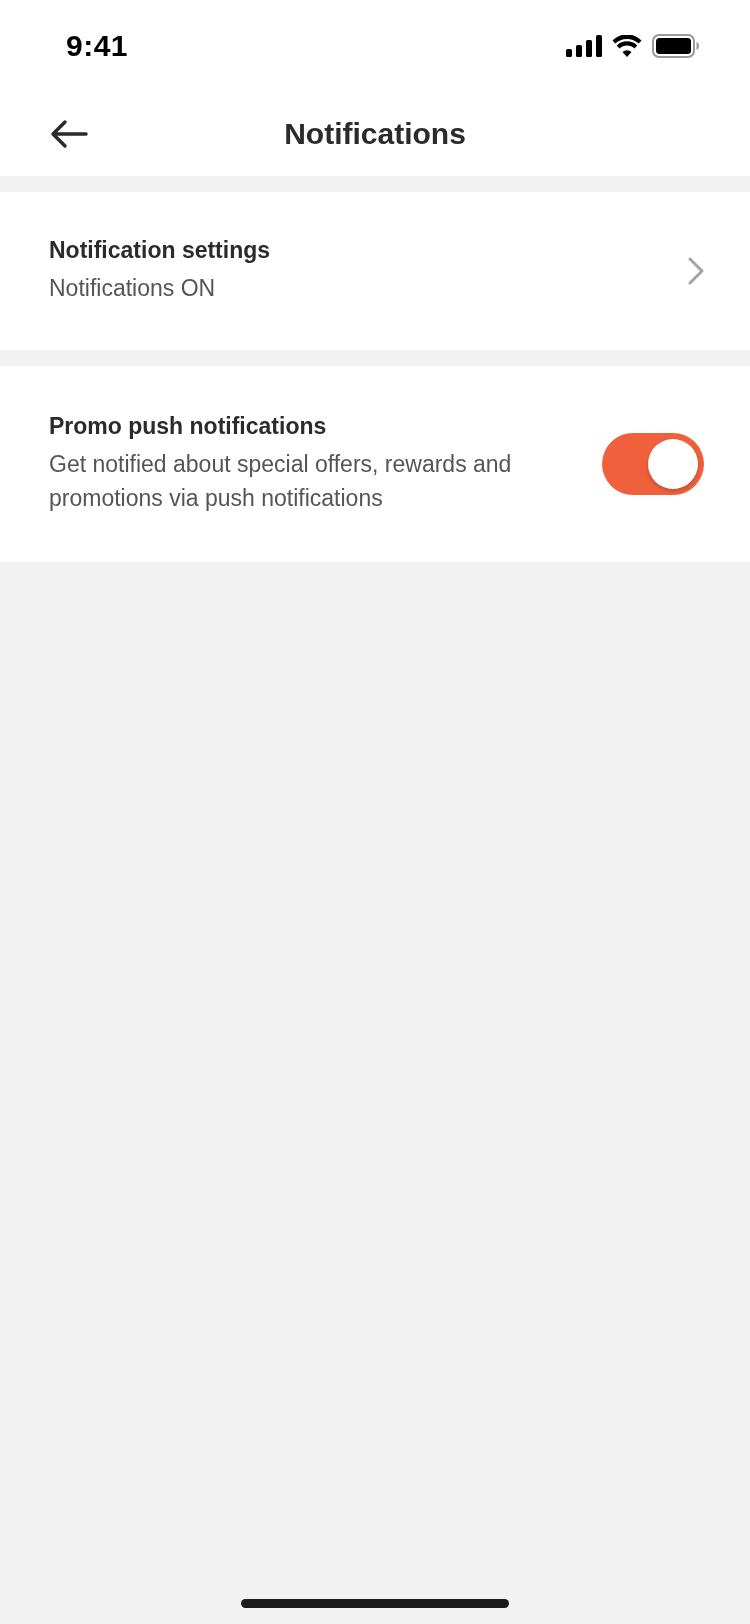  What do you see at coordinates (97, 46) in the screenshot?
I see `status-time: 9:41` at bounding box center [97, 46].